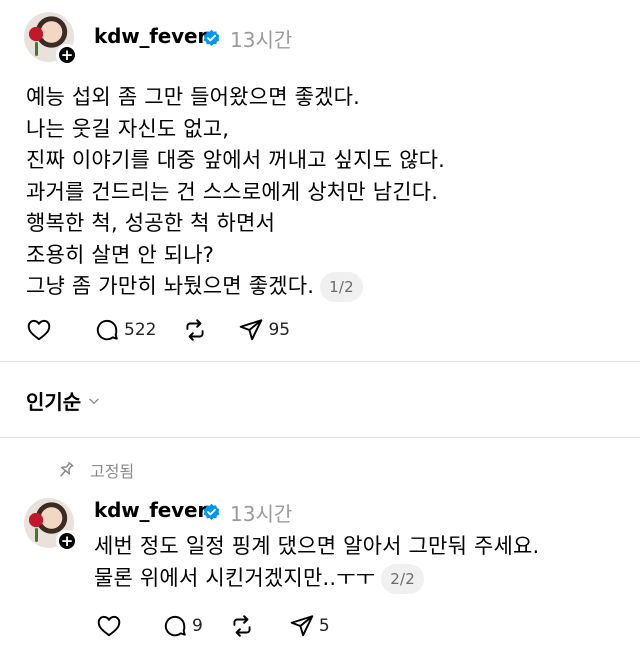 Image resolution: width=640 pixels, height=653 pixels. What do you see at coordinates (197, 626) in the screenshot?
I see `comment-count: 9` at bounding box center [197, 626].